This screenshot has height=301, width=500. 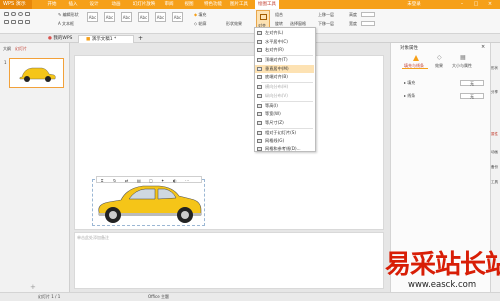 What do you see at coordinates (52, 4) in the screenshot?
I see `tab-home: 开始` at bounding box center [52, 4].